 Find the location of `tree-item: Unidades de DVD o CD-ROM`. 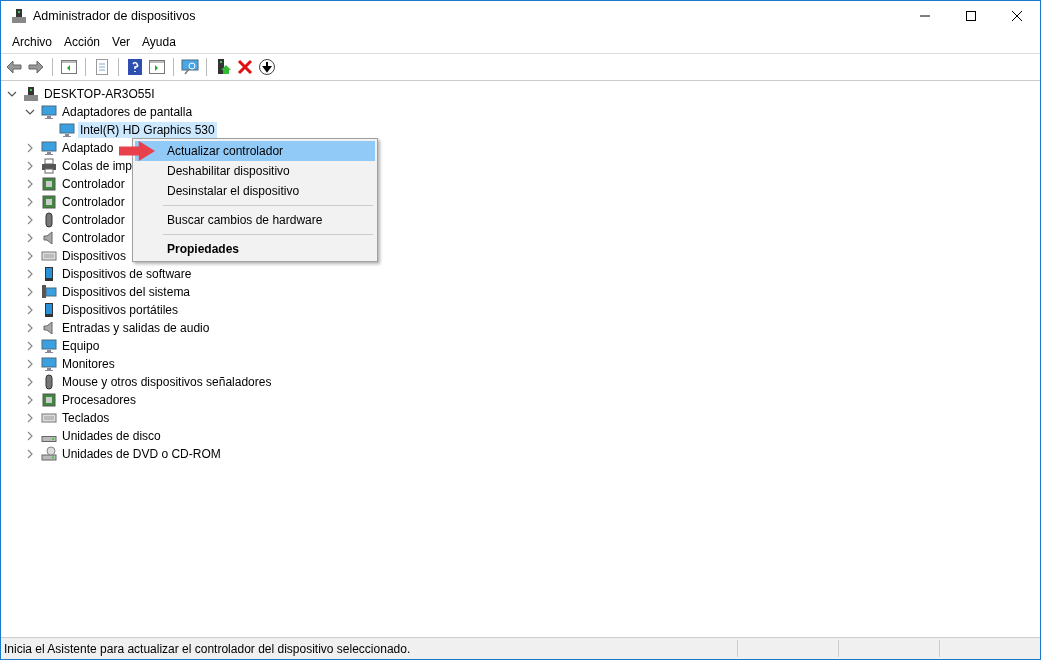

tree-item: Unidades de DVD o CD-ROM is located at coordinates (141, 454).